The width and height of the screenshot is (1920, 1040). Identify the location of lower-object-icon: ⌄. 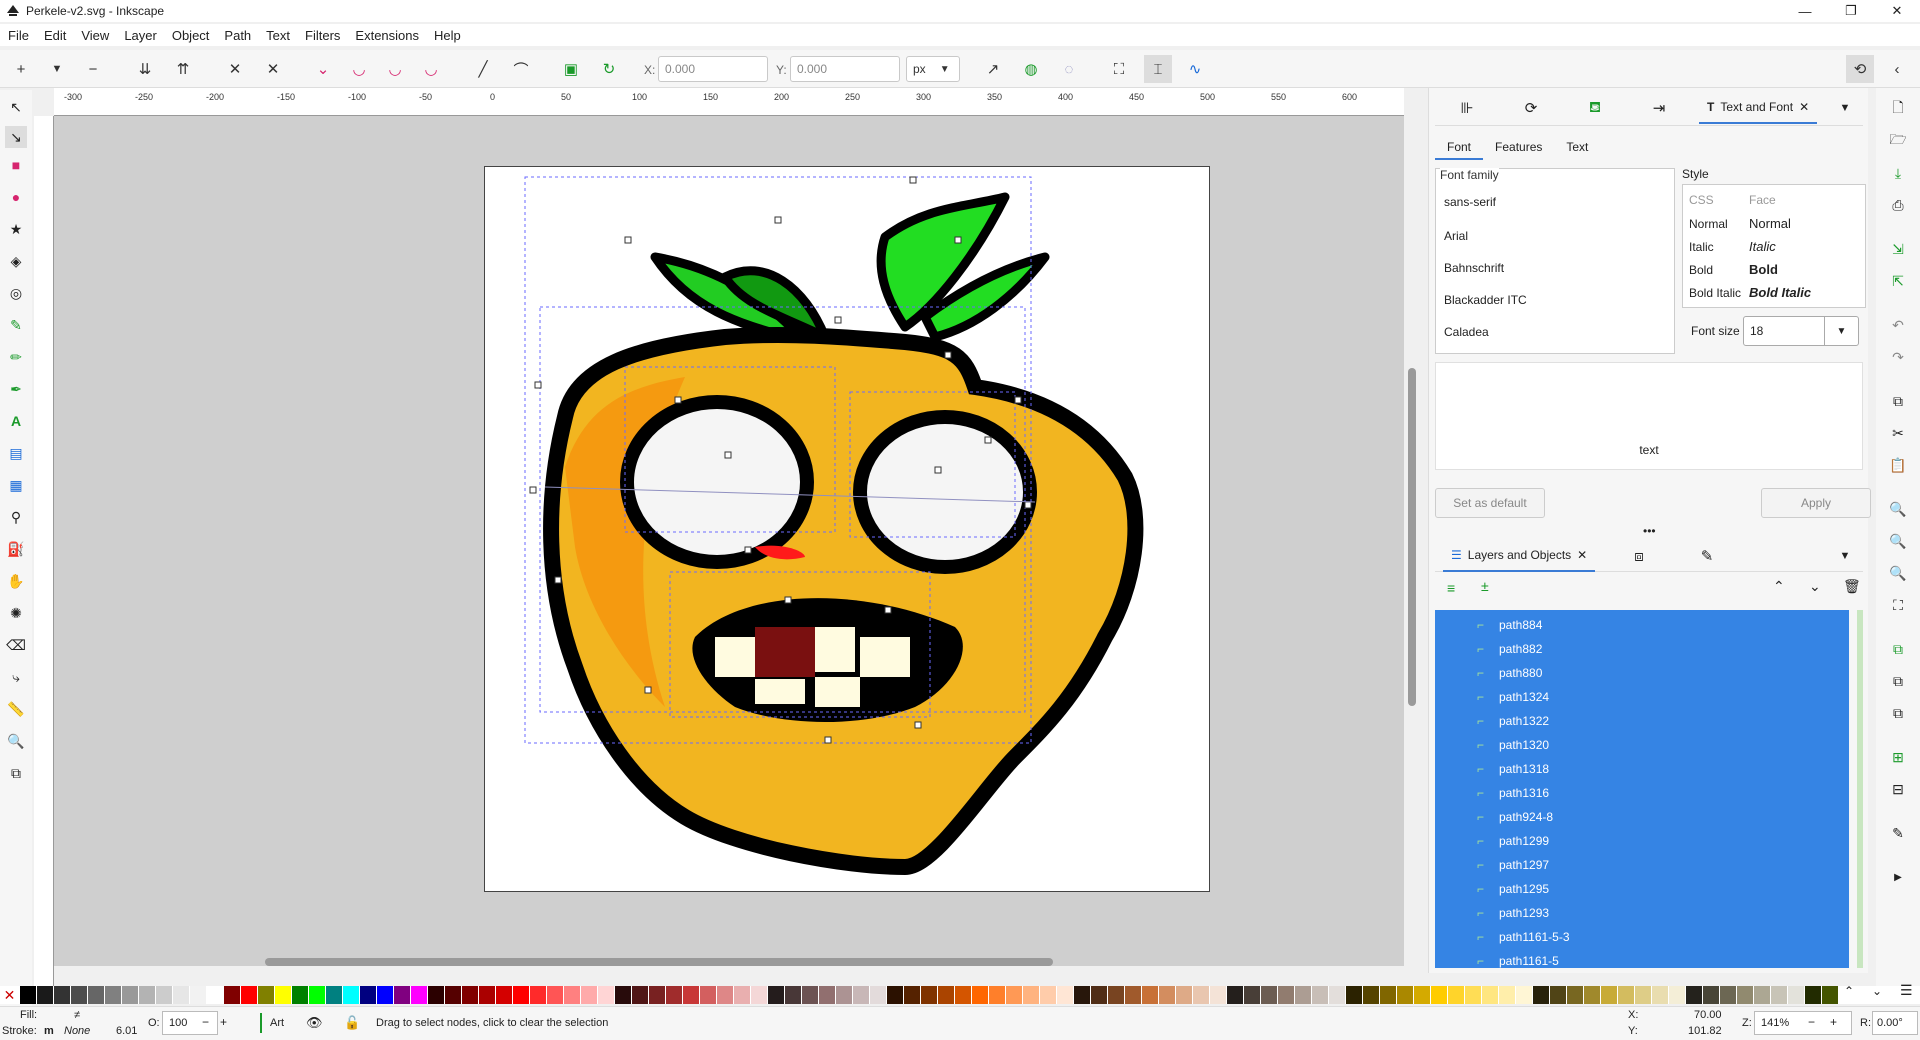
(1815, 586).